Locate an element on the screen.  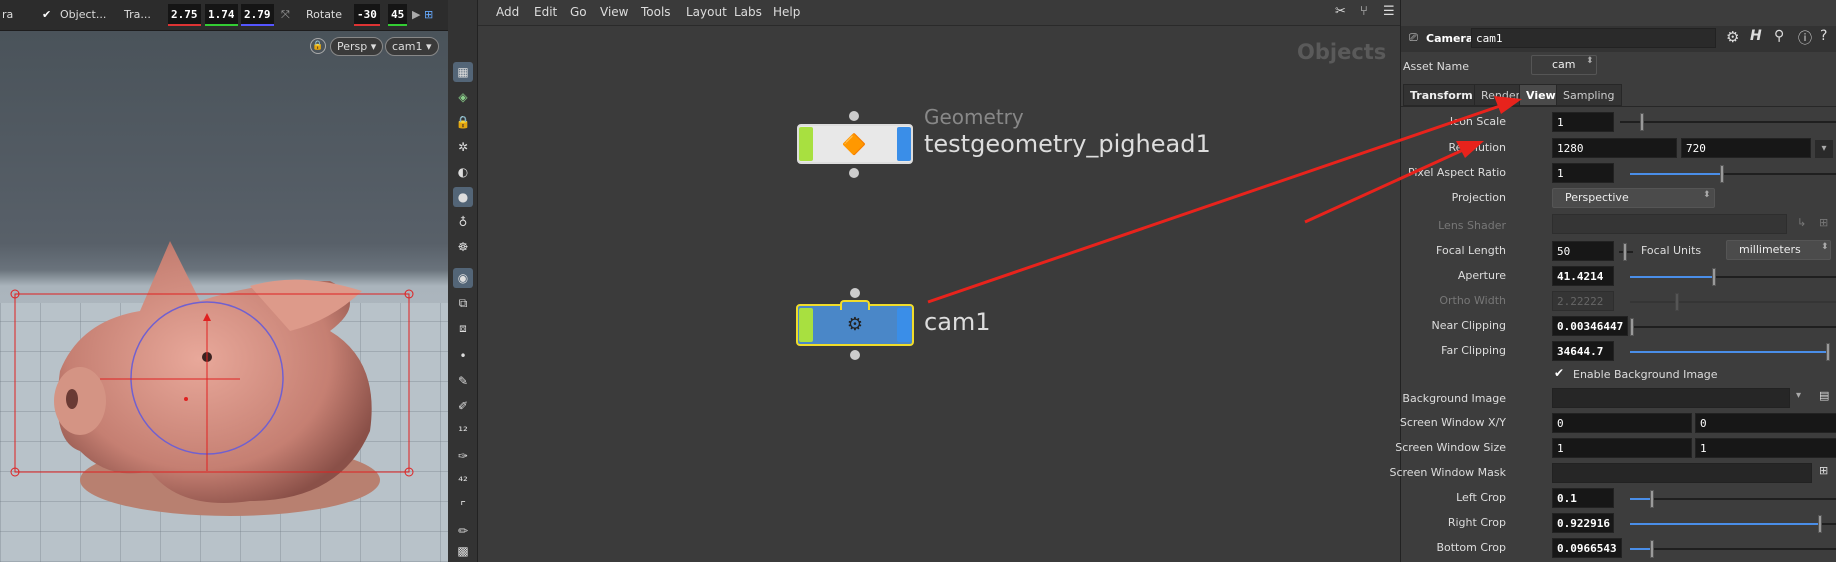
left-crop-field: 0.1 is located at coordinates (1583, 498).